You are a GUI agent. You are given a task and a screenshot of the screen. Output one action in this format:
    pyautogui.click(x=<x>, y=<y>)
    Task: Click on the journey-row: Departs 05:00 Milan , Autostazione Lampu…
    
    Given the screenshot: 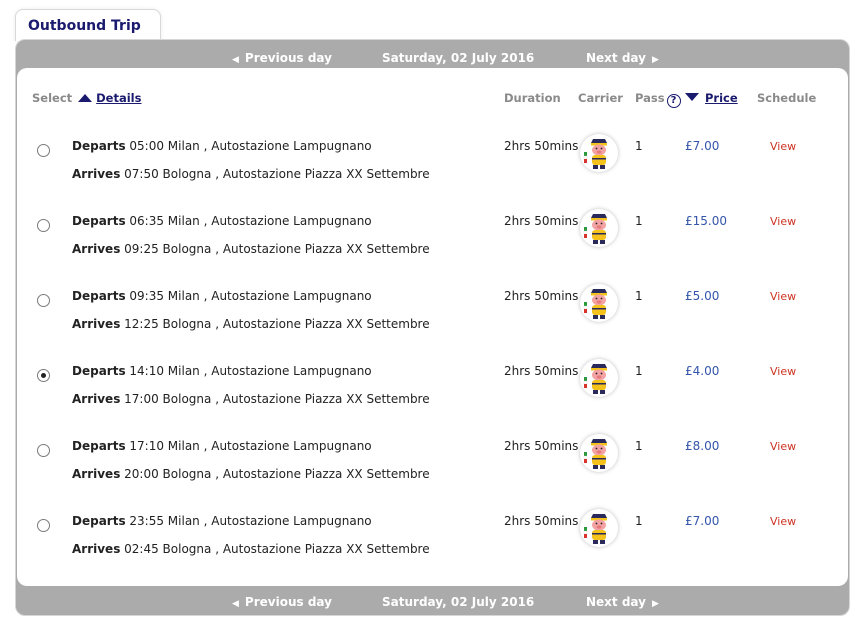 What is the action you would take?
    pyautogui.click(x=432, y=171)
    